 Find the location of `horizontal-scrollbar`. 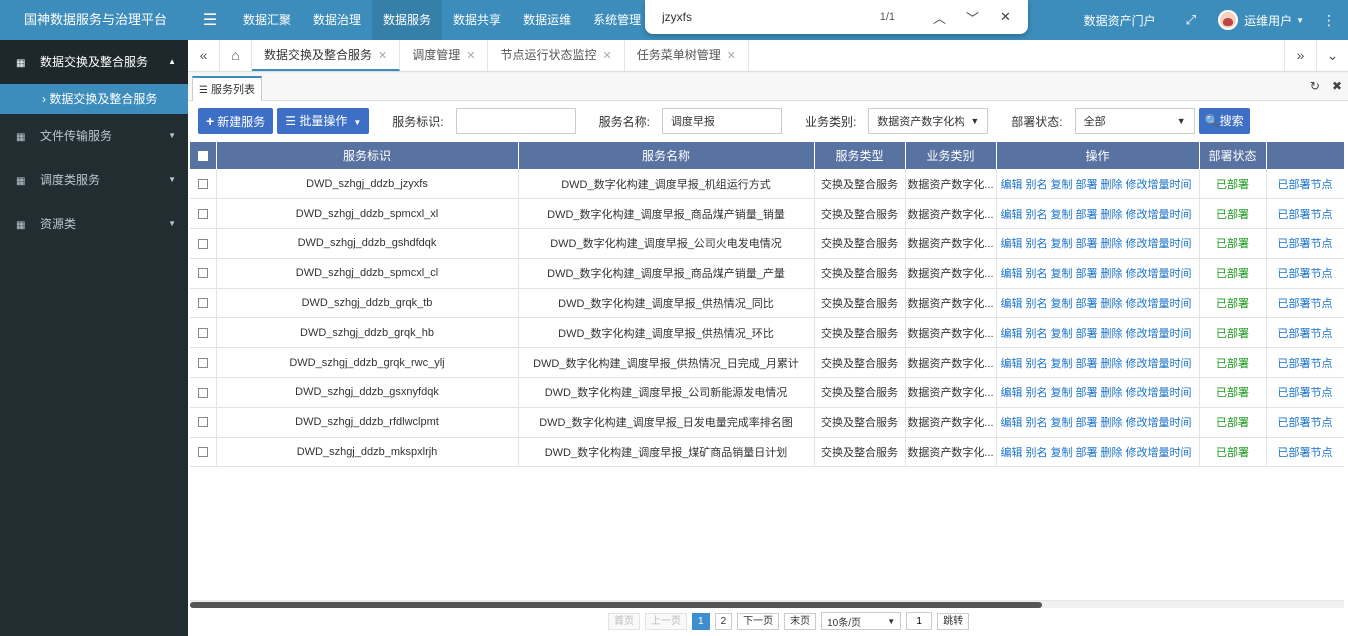

horizontal-scrollbar is located at coordinates (767, 604).